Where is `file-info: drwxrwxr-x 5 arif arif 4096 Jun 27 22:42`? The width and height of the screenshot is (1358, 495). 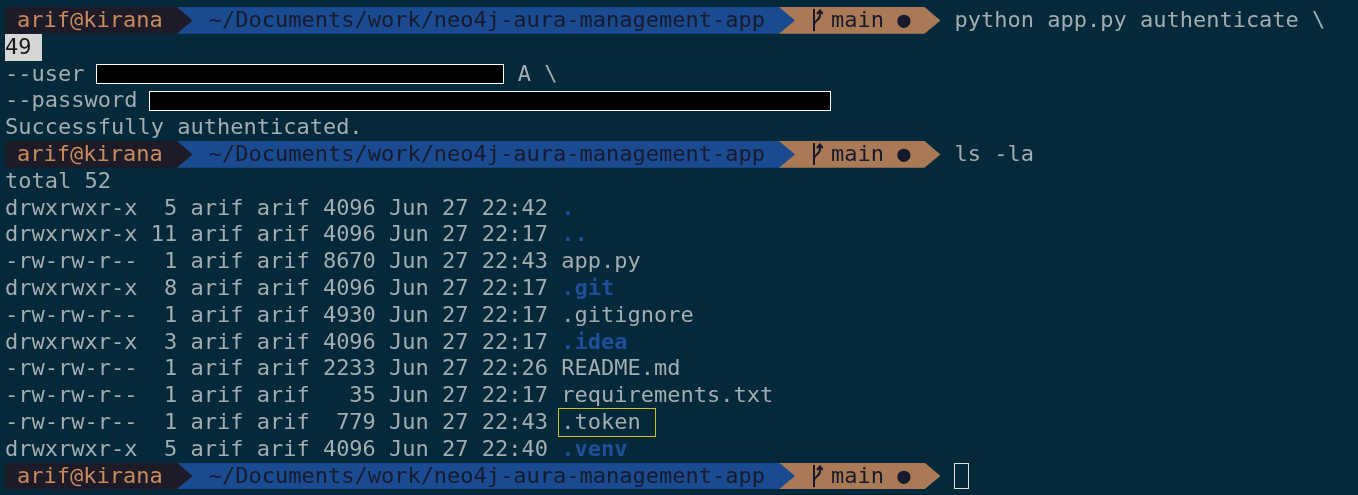
file-info: drwxrwxr-x 5 arif arif 4096 Jun 27 22:42 is located at coordinates (277, 208).